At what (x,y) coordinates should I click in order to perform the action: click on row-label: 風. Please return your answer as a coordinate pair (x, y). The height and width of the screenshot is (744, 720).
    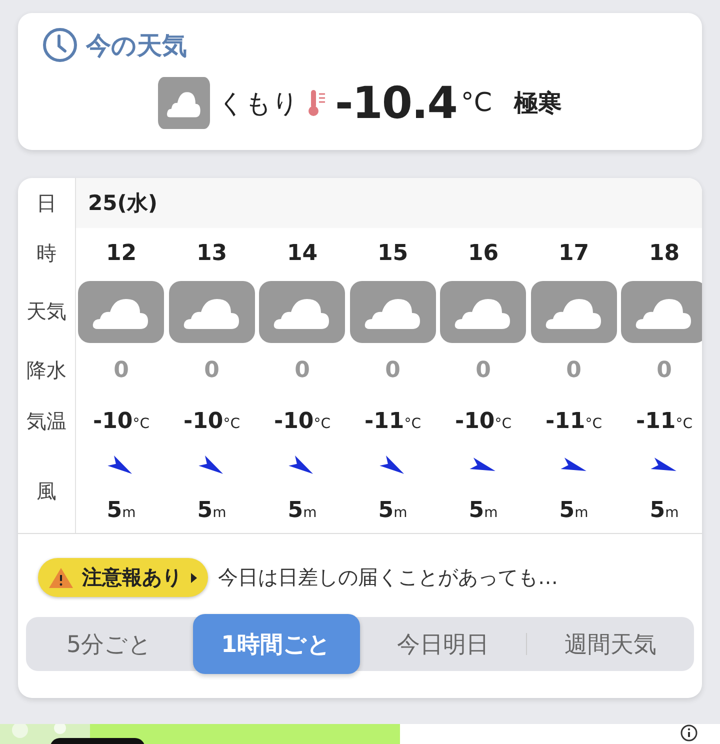
    Looking at the image, I should click on (47, 491).